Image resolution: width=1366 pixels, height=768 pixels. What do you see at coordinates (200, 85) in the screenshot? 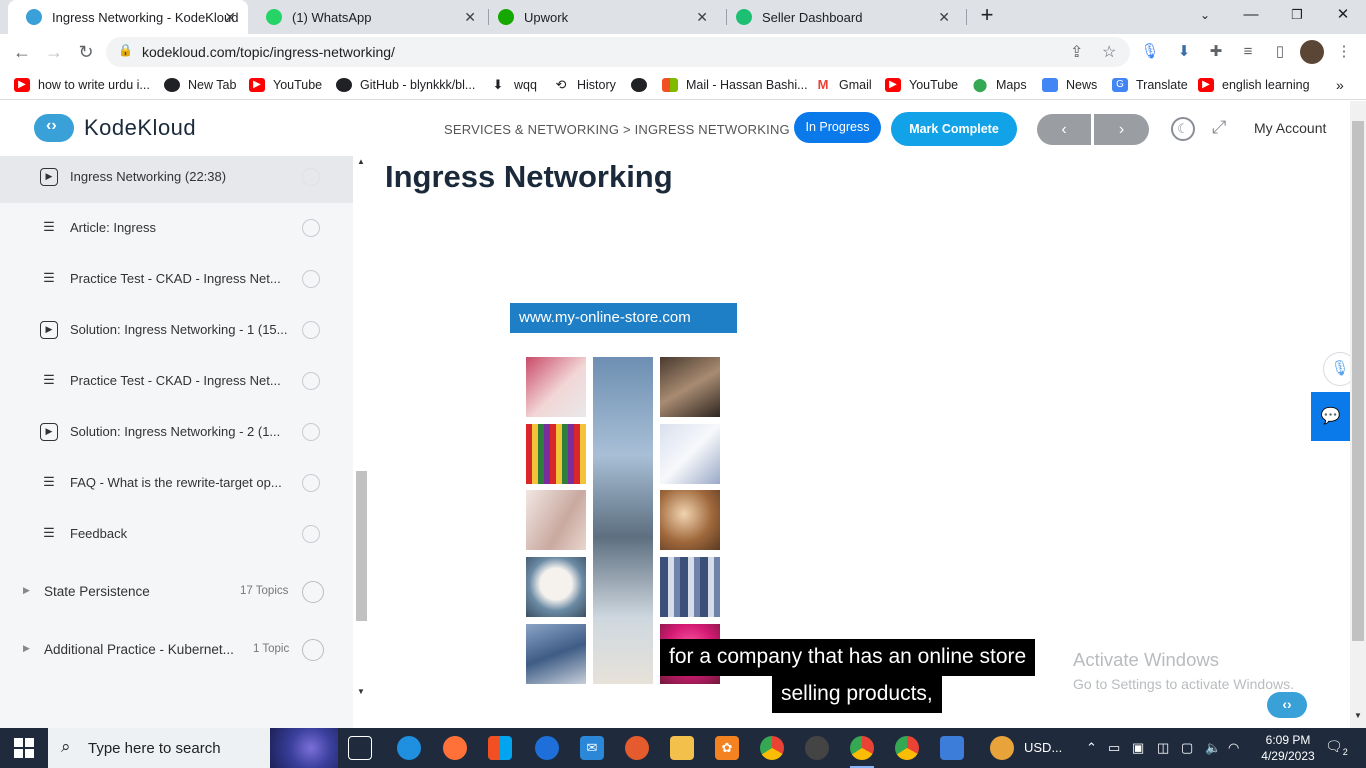
I see `bookmark-item: New Tab` at bounding box center [200, 85].